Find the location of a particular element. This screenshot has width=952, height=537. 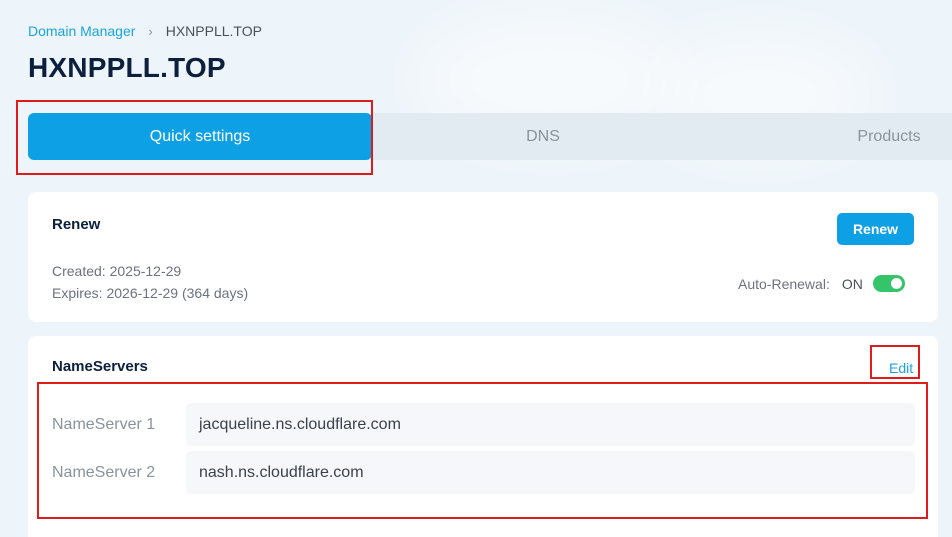

toggle-knob is located at coordinates (896, 283).